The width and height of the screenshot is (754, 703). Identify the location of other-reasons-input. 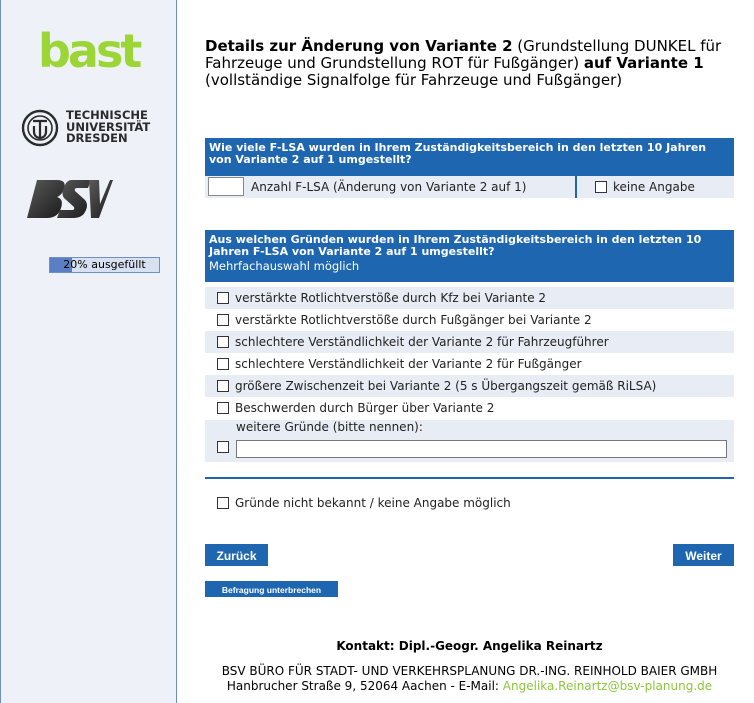
(481, 449).